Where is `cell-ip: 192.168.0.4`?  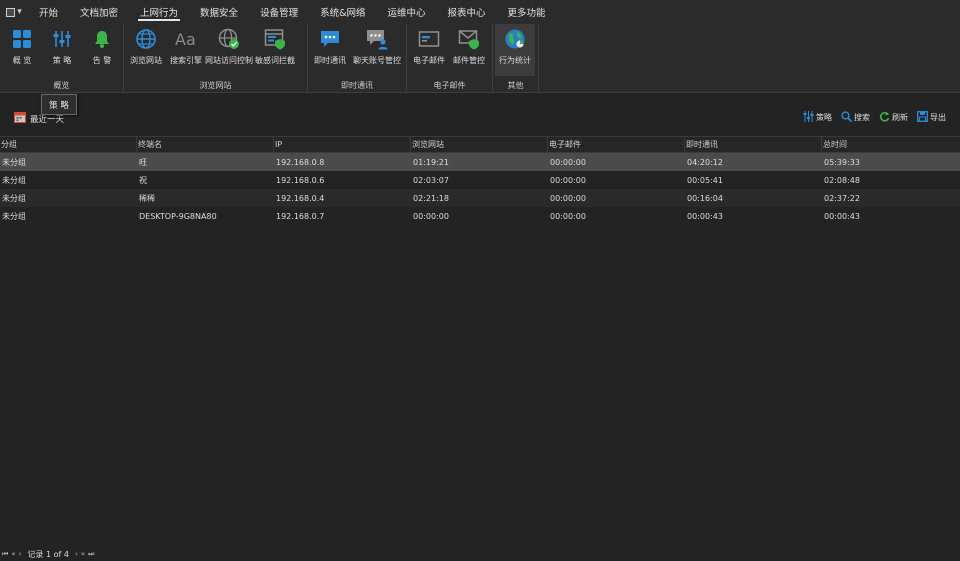
cell-ip: 192.168.0.4 is located at coordinates (300, 198).